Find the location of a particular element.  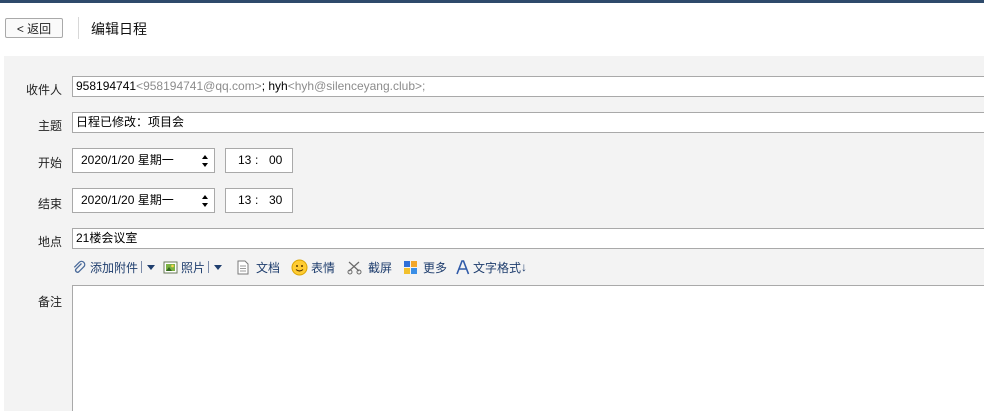

recipient-name: 958194741 is located at coordinates (106, 86).